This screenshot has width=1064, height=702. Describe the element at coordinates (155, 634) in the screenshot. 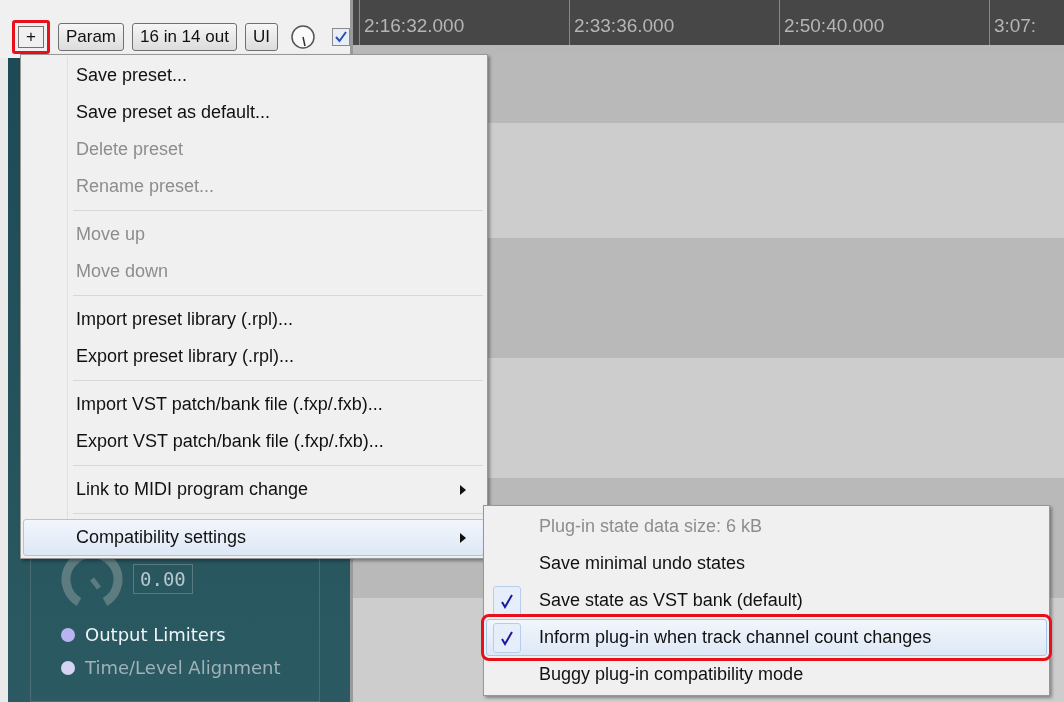

I see `option-label: Output Limiters` at that location.